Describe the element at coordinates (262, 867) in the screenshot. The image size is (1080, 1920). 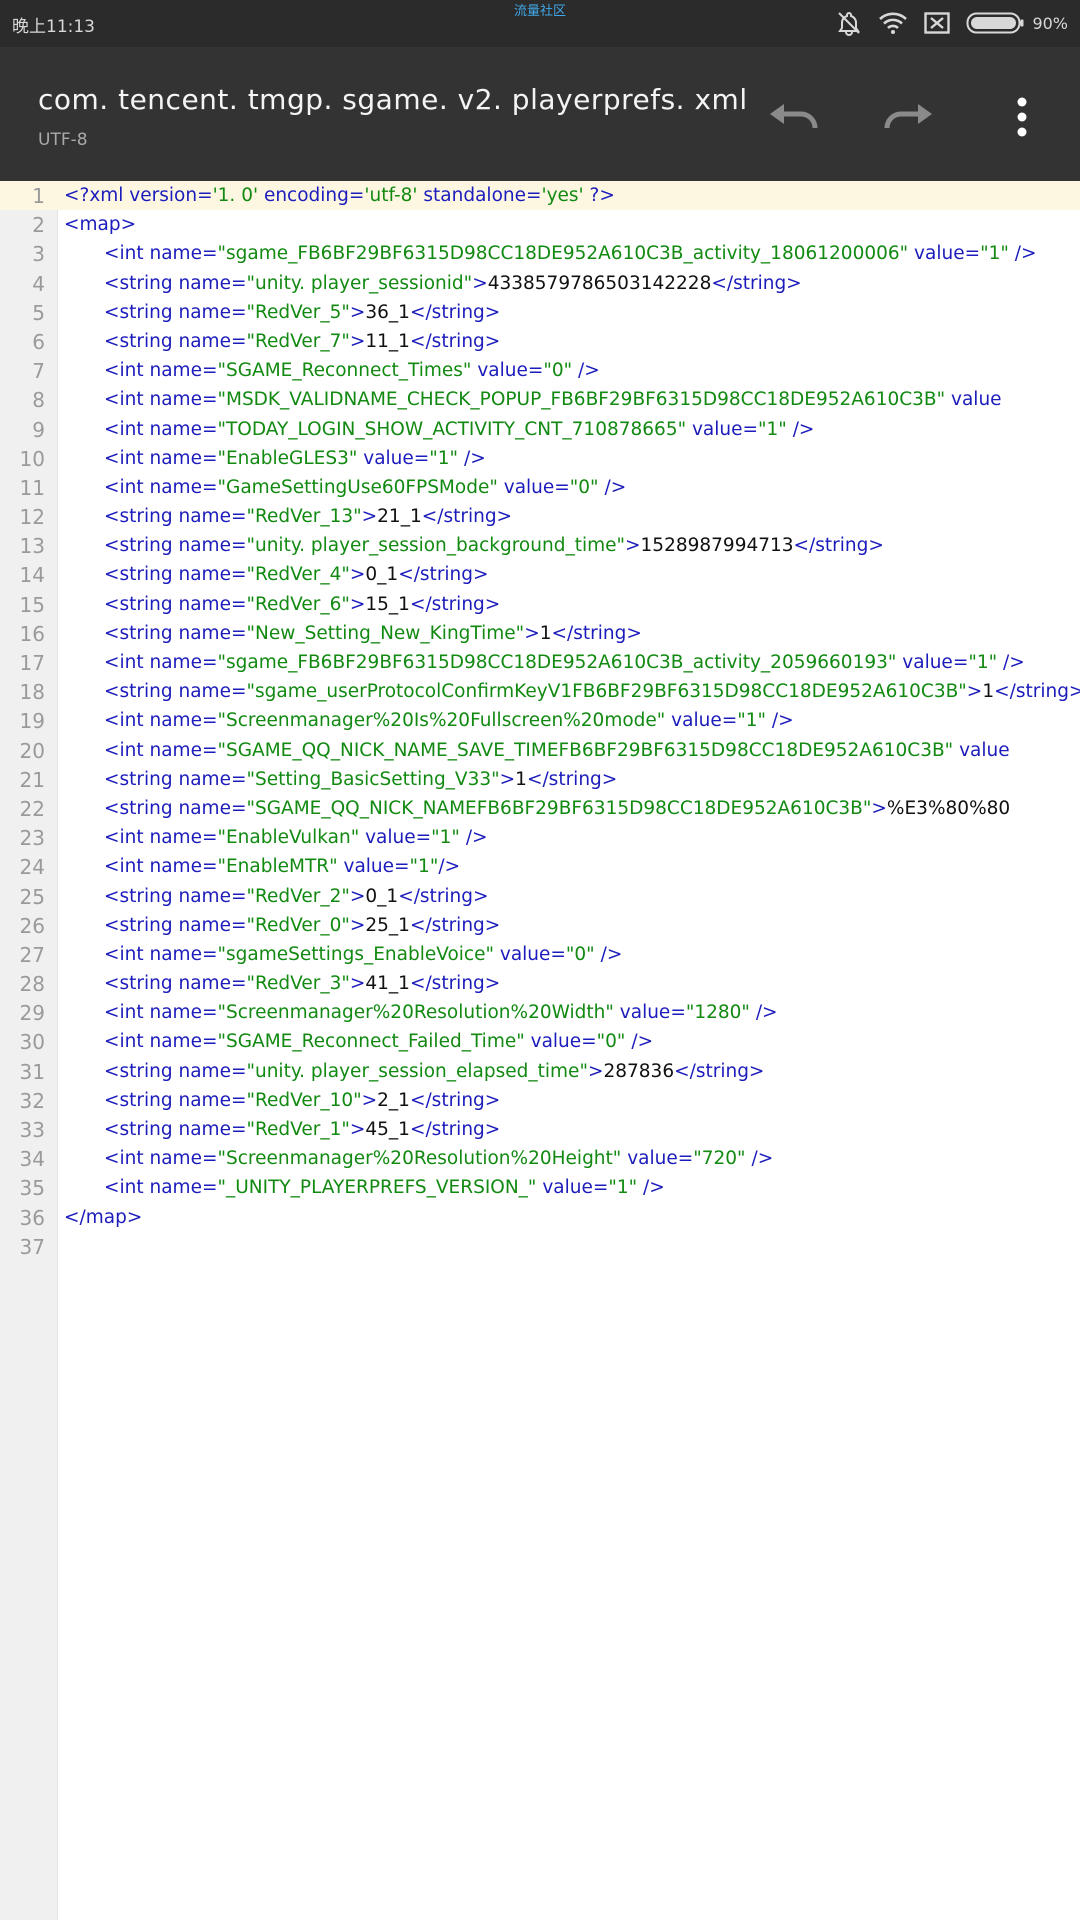
I see `code-text: <int name="EnableMTR" value="1"/>` at that location.